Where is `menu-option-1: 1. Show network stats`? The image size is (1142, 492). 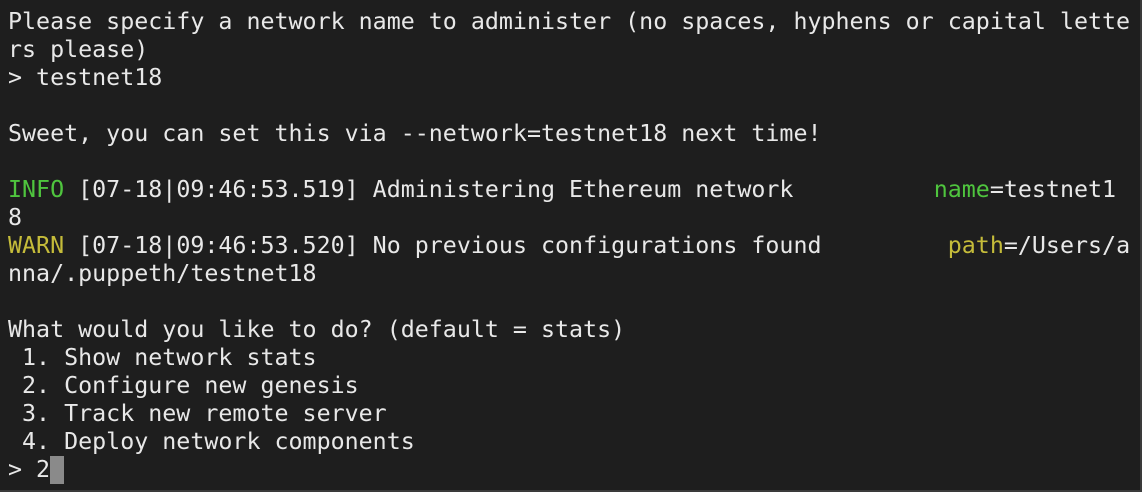
menu-option-1: 1. Show network stats is located at coordinates (162, 357).